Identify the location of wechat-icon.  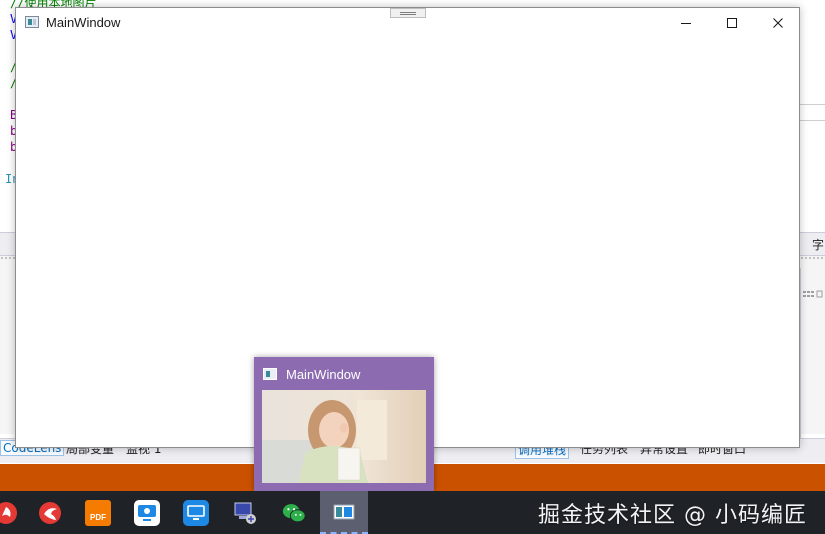
(294, 512).